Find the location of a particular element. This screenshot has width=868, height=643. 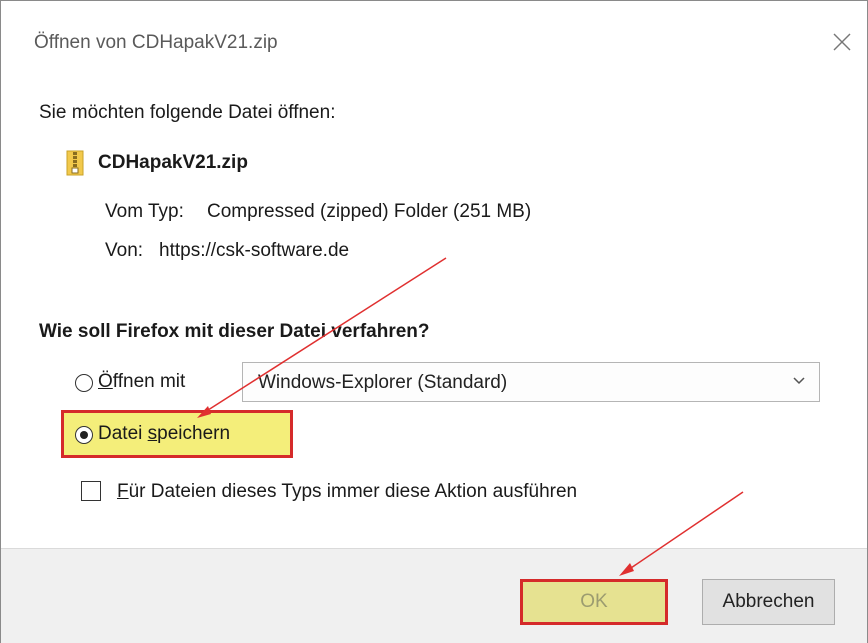

save-file-radio is located at coordinates (84, 435).